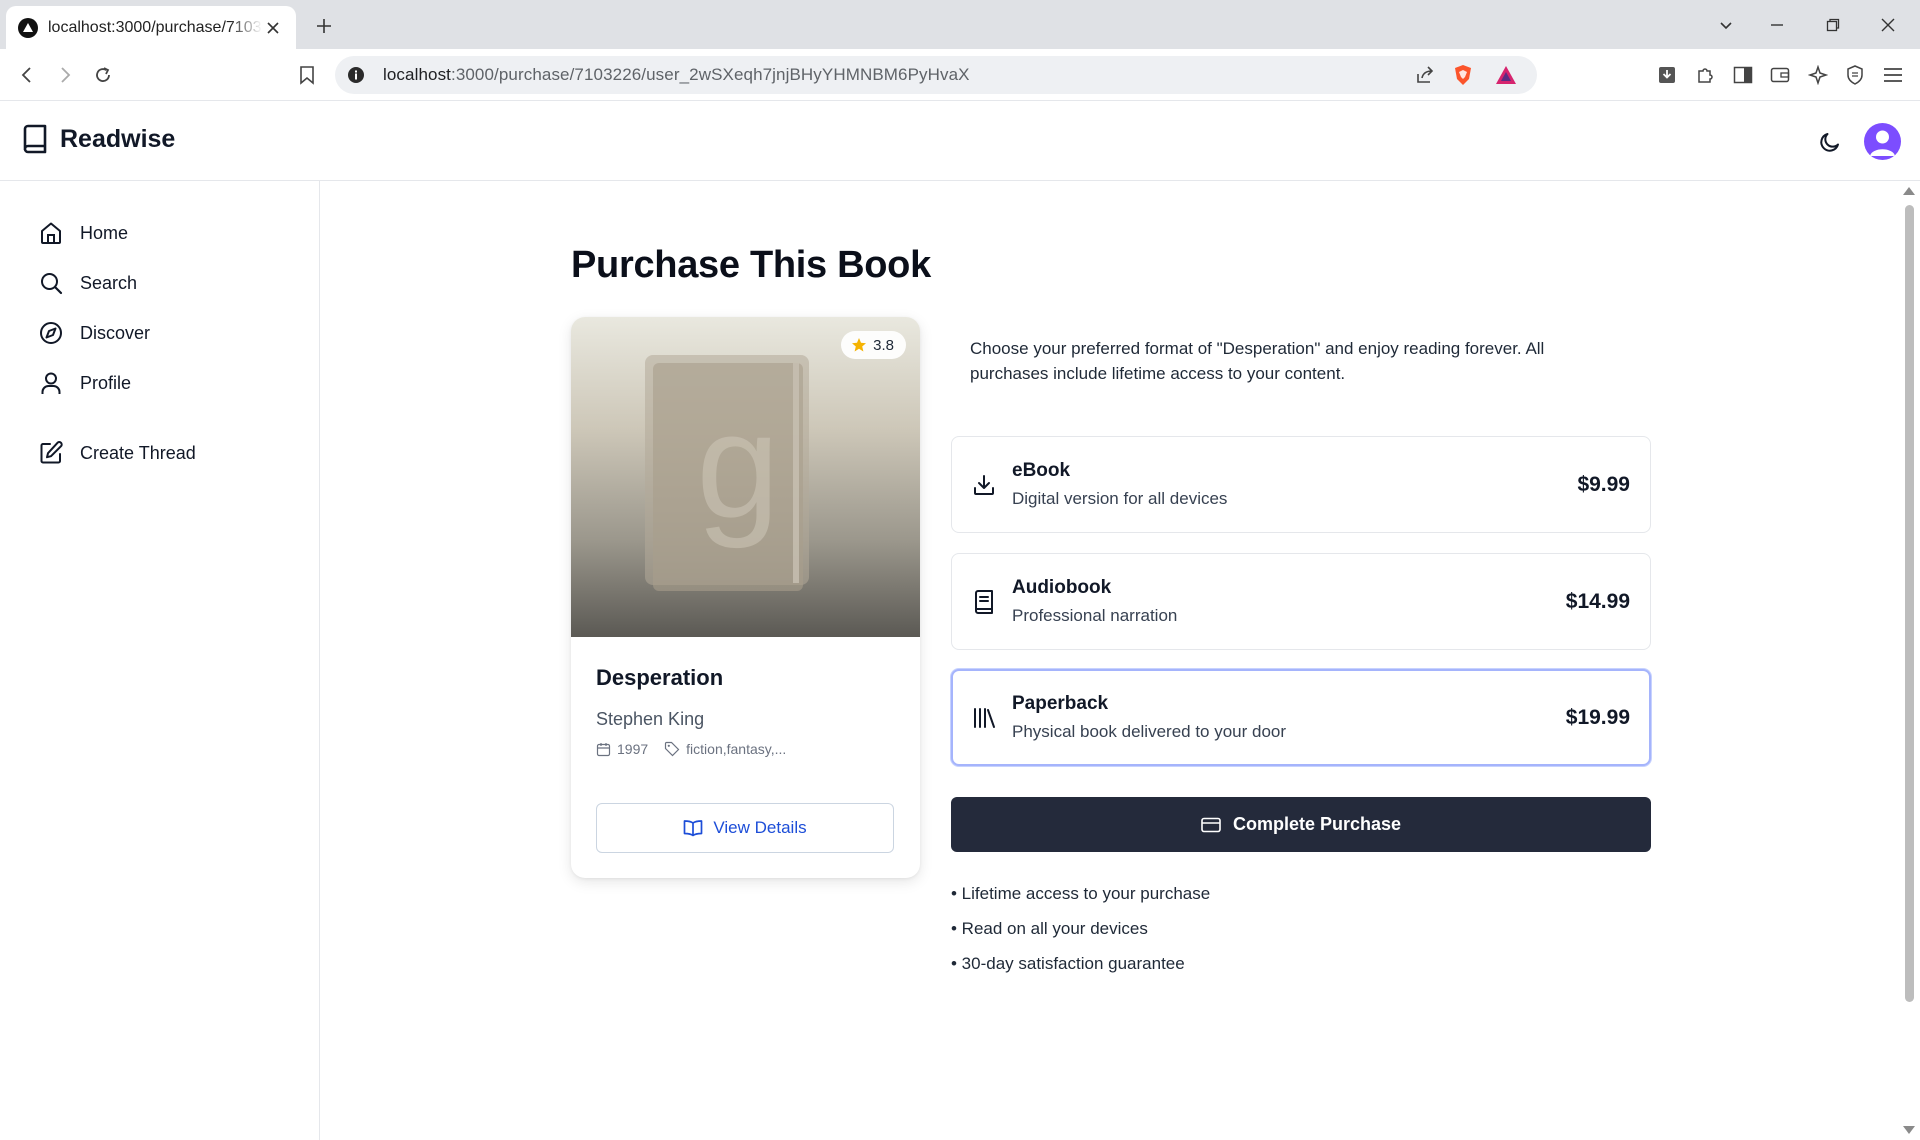  What do you see at coordinates (1041, 470) in the screenshot?
I see `option-name: eBook` at bounding box center [1041, 470].